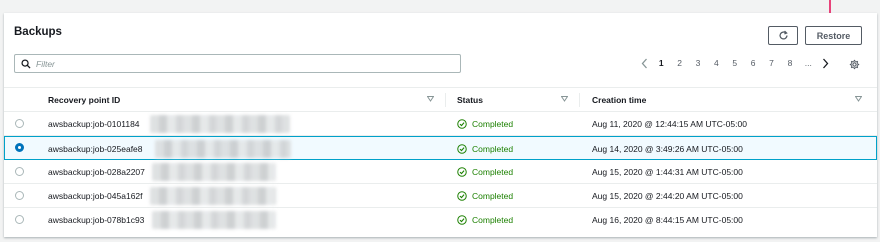 This screenshot has width=880, height=242. I want to click on restore-button: Restore, so click(833, 35).